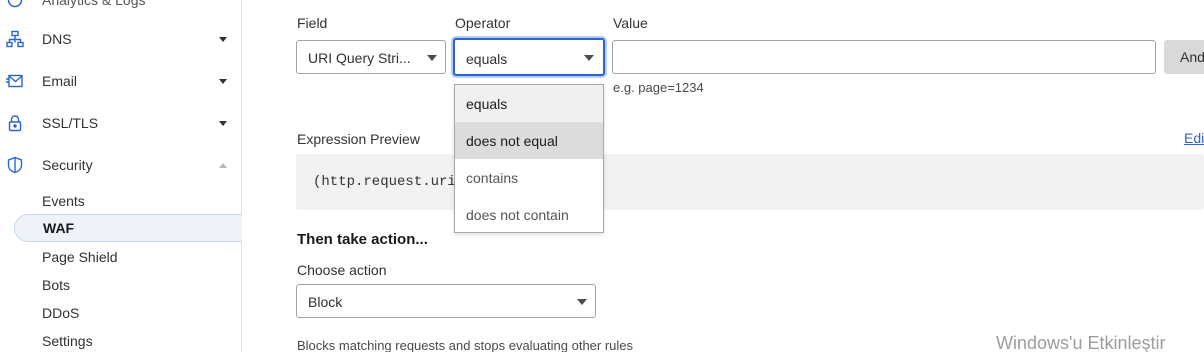  What do you see at coordinates (67, 165) in the screenshot?
I see `sidebar-item-label: Security` at bounding box center [67, 165].